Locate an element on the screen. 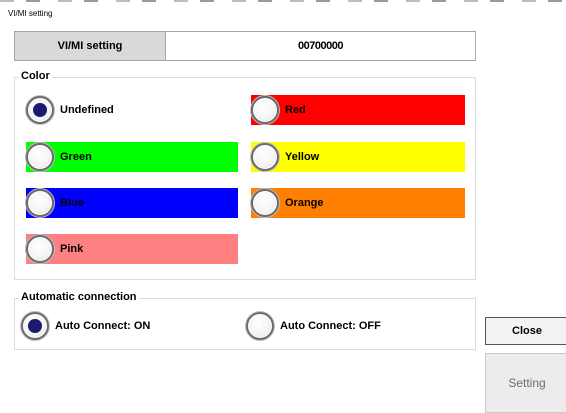 This screenshot has height=413, width=566. radio-orange is located at coordinates (265, 203).